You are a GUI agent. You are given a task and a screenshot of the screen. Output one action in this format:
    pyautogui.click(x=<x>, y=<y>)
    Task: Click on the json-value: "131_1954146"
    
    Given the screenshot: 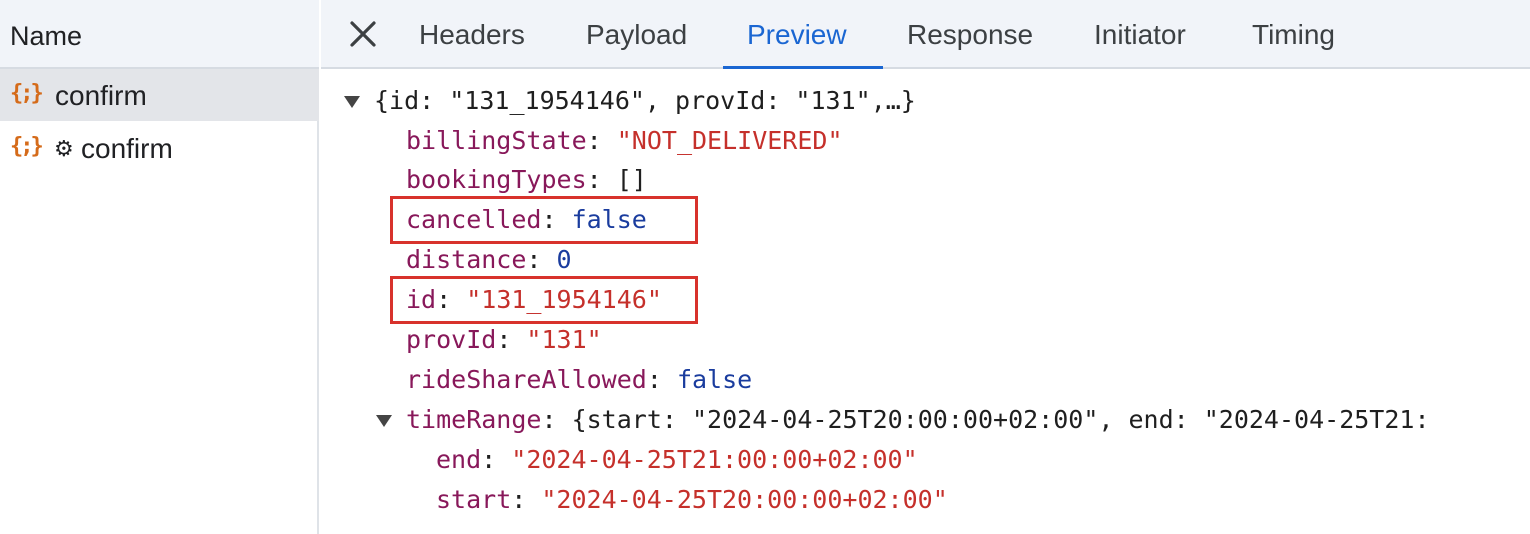 What is the action you would take?
    pyautogui.click(x=564, y=299)
    